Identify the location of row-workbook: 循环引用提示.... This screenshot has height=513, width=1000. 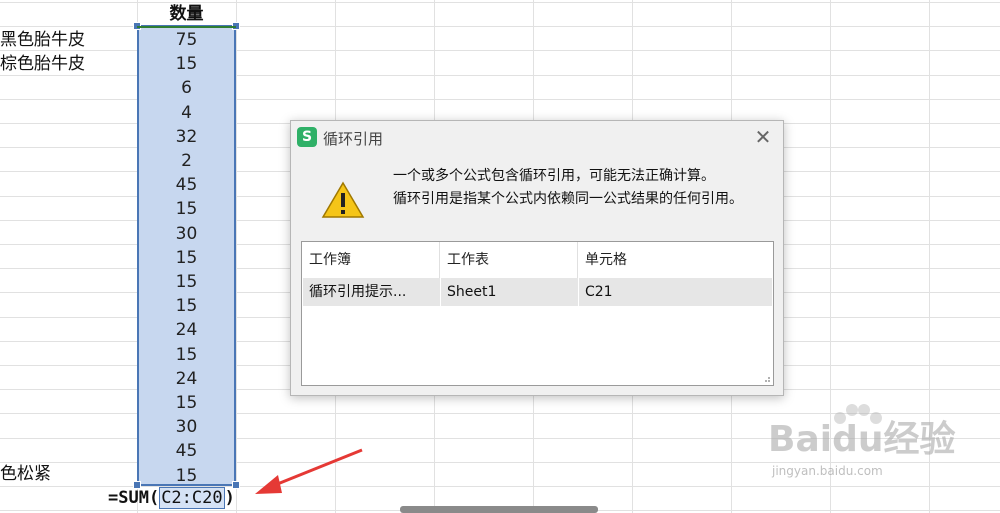
(358, 292).